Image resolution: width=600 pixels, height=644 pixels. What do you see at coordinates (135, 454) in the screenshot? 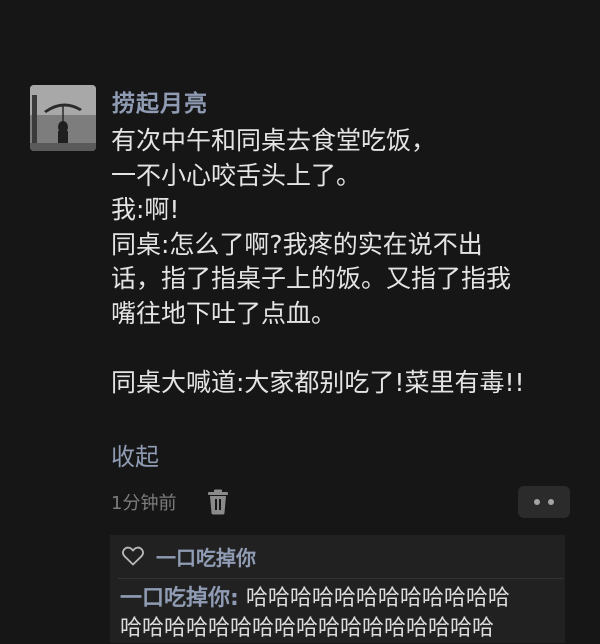
I see `collapse-link: 收起` at bounding box center [135, 454].